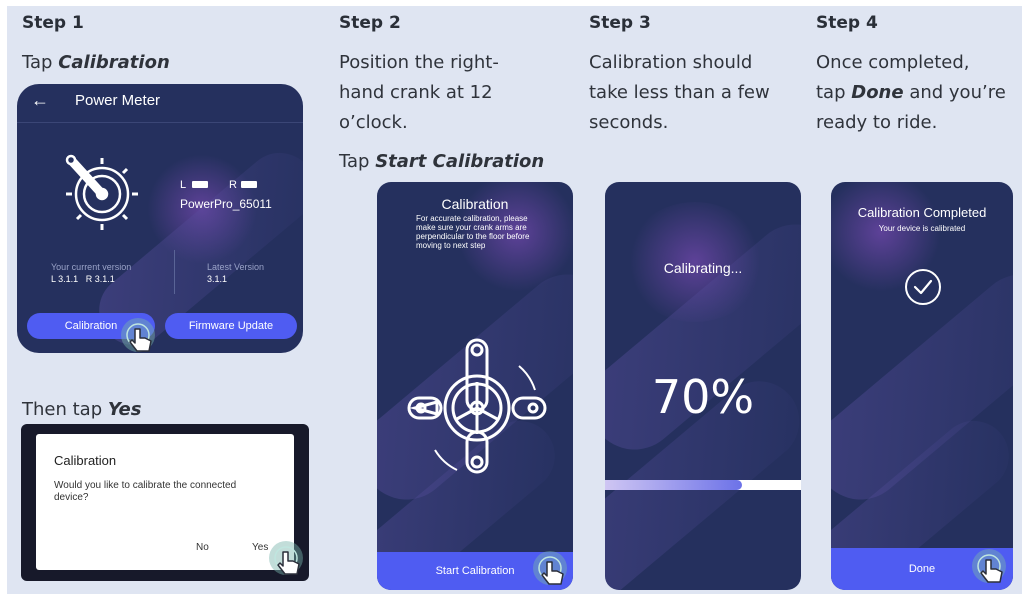  What do you see at coordinates (82, 409) in the screenshot?
I see `step1-followup-instruction: Then tap Yes` at bounding box center [82, 409].